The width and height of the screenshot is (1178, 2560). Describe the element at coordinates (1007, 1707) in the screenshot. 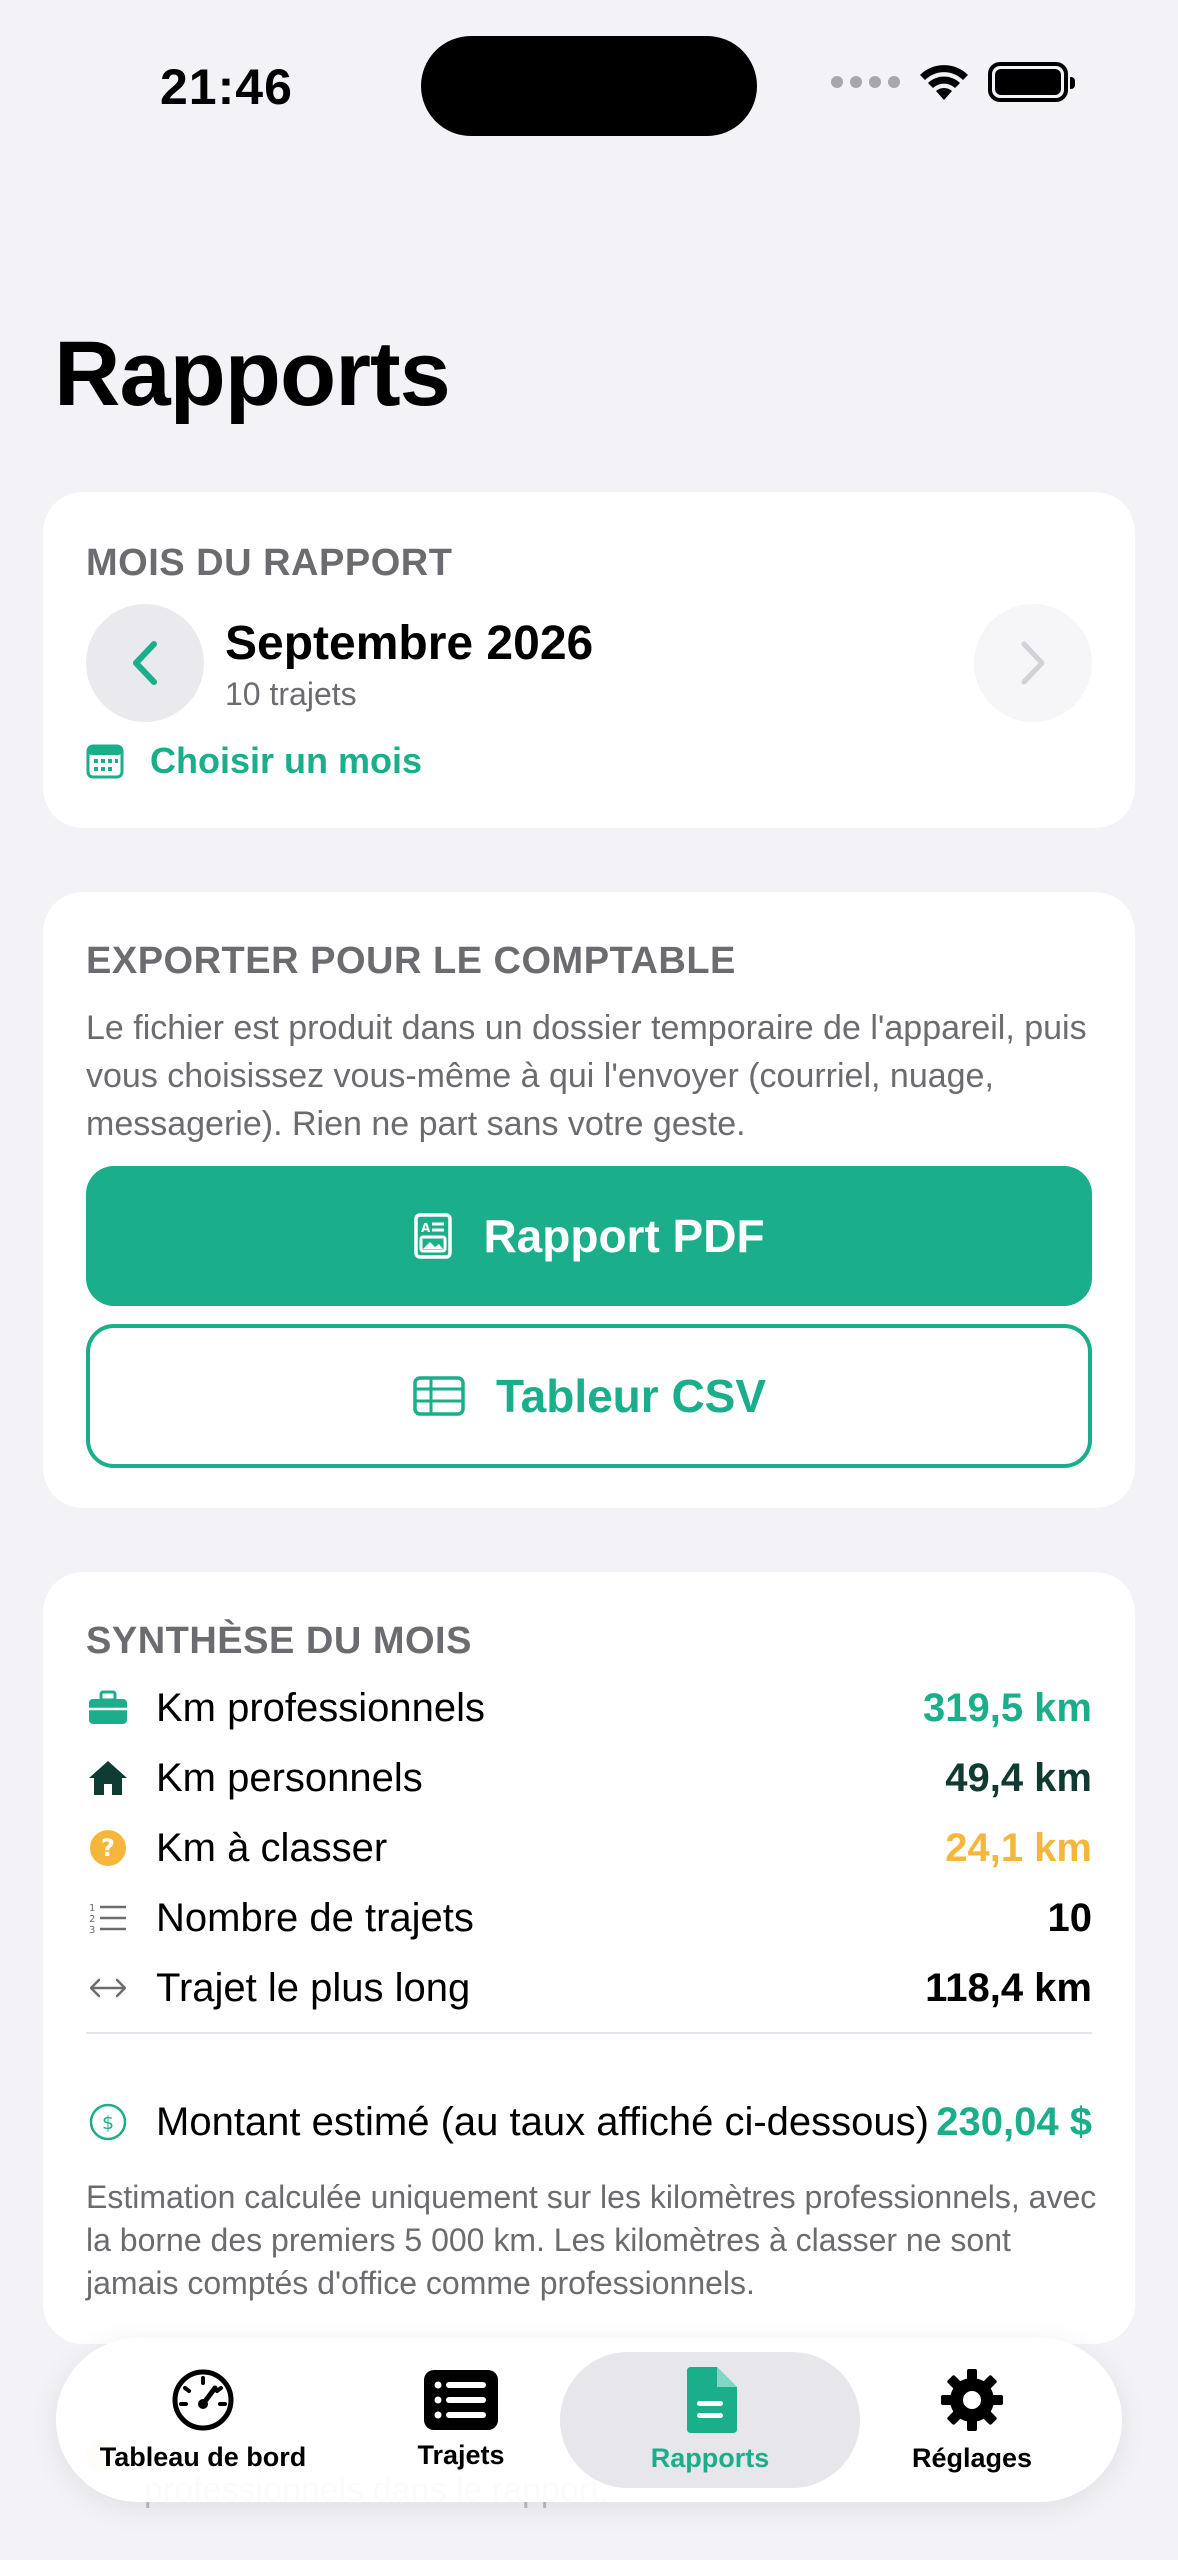

I see `summary-value: 319,5 km` at that location.